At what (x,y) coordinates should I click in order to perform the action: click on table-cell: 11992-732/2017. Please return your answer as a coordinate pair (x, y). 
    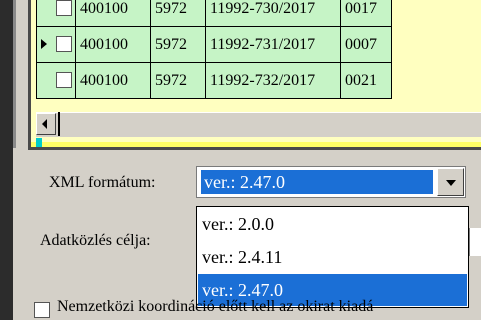
    Looking at the image, I should click on (273, 80).